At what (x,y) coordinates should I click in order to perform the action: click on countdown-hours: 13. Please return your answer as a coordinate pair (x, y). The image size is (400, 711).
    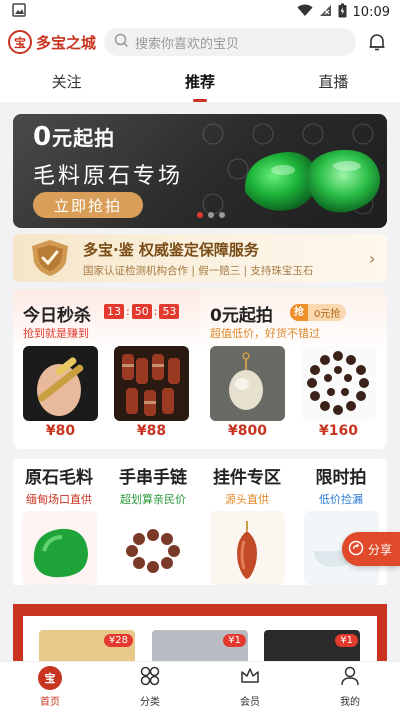
    Looking at the image, I should click on (114, 311).